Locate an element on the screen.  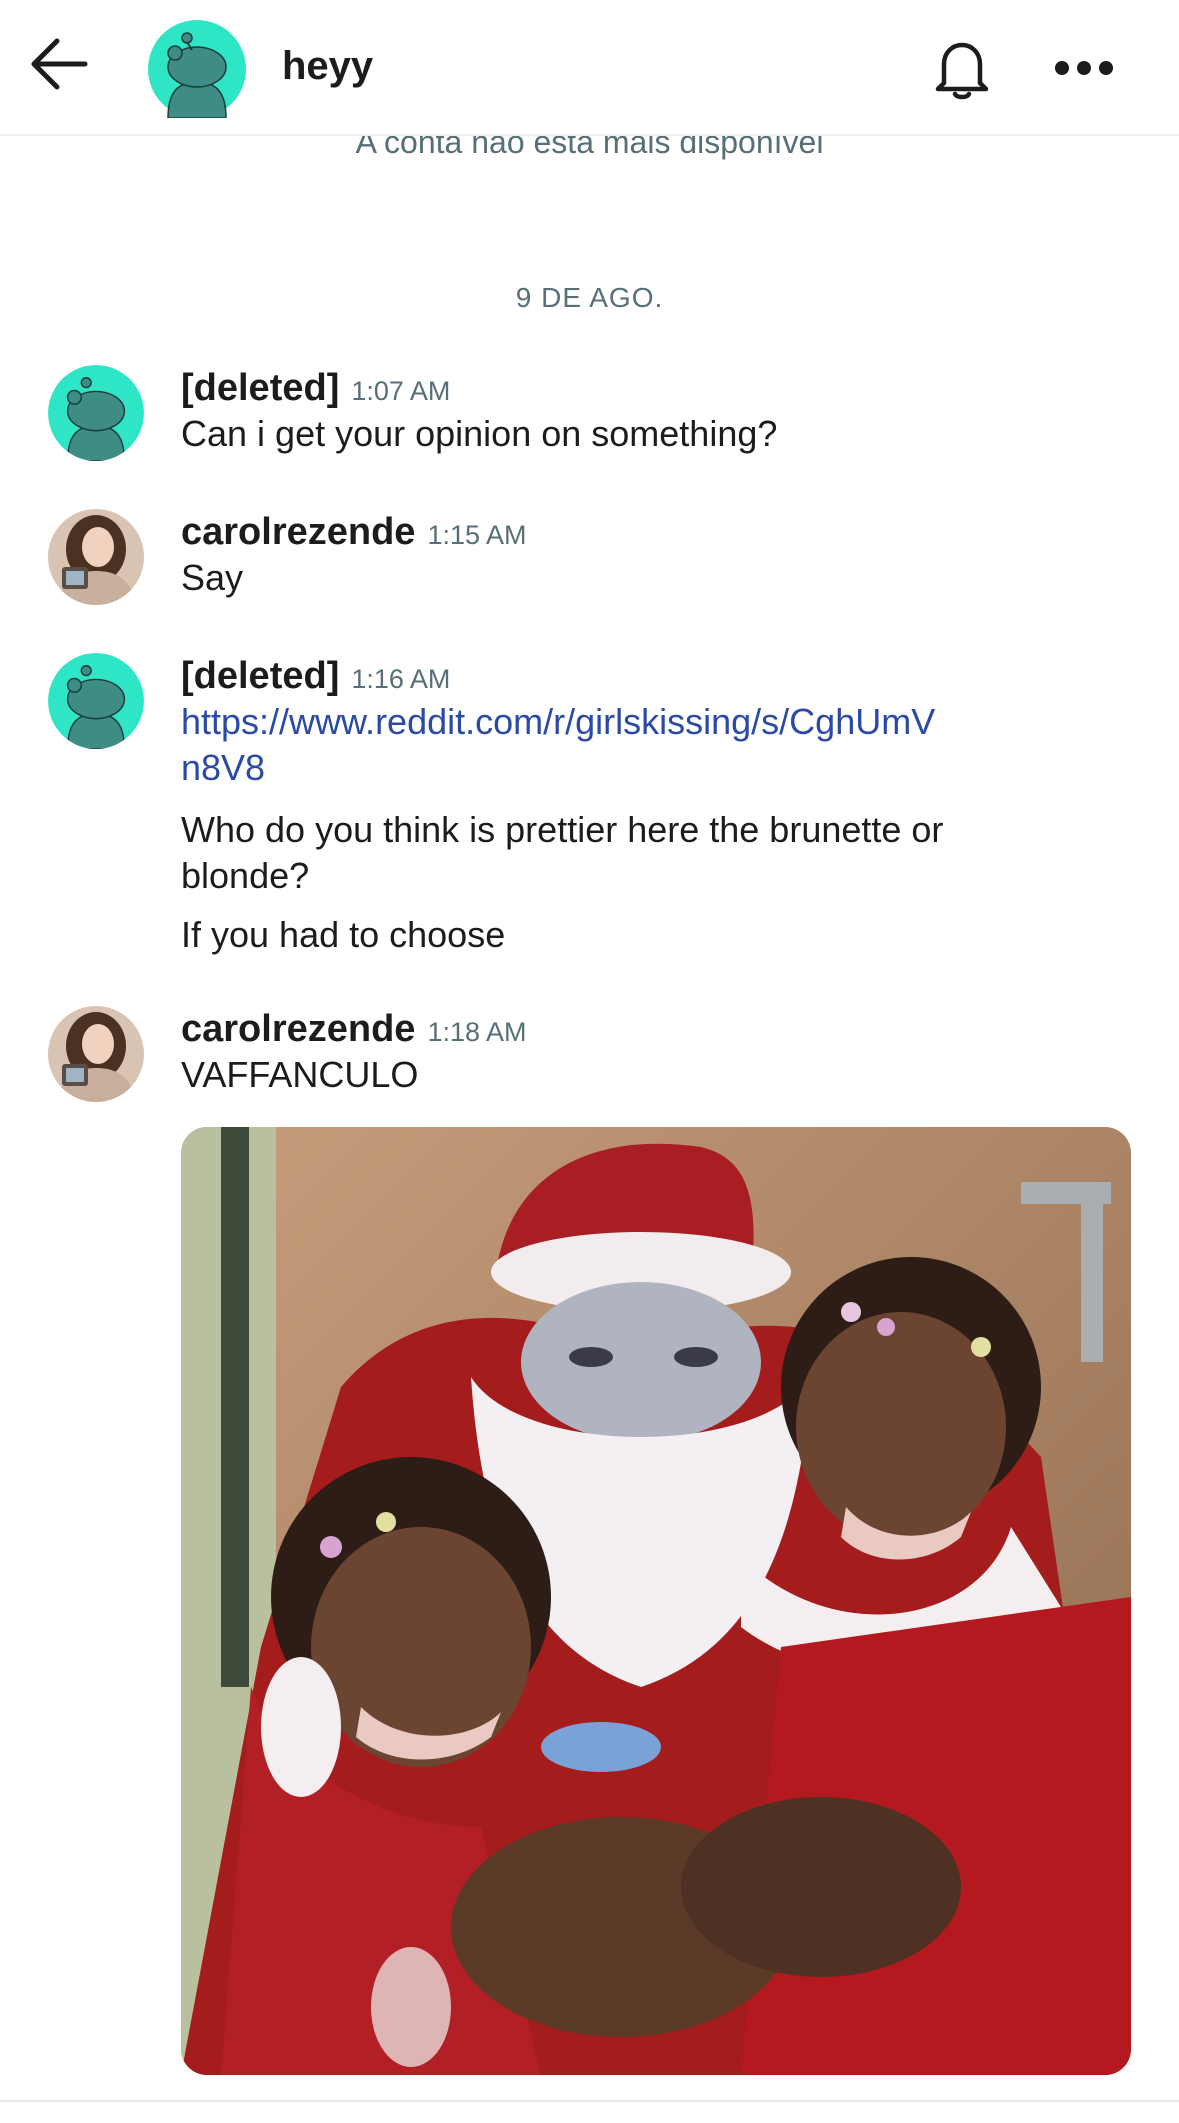
message-header: carolrezende 1:15 AM is located at coordinates (354, 532).